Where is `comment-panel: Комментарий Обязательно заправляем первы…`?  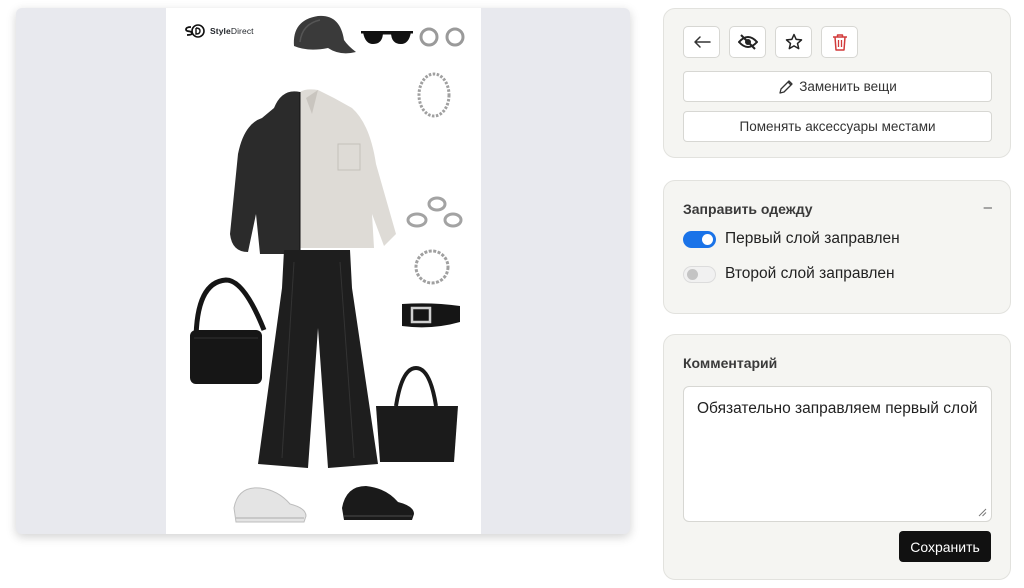 comment-panel: Комментарий Обязательно заправляем первы… is located at coordinates (837, 457).